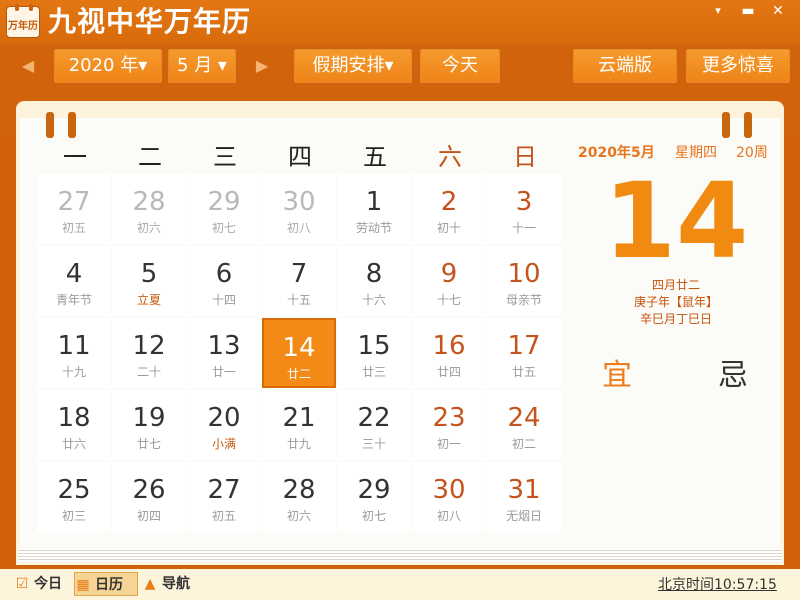 The width and height of the screenshot is (800, 600). Describe the element at coordinates (450, 157) in the screenshot. I see `weekday-label: 六` at that location.